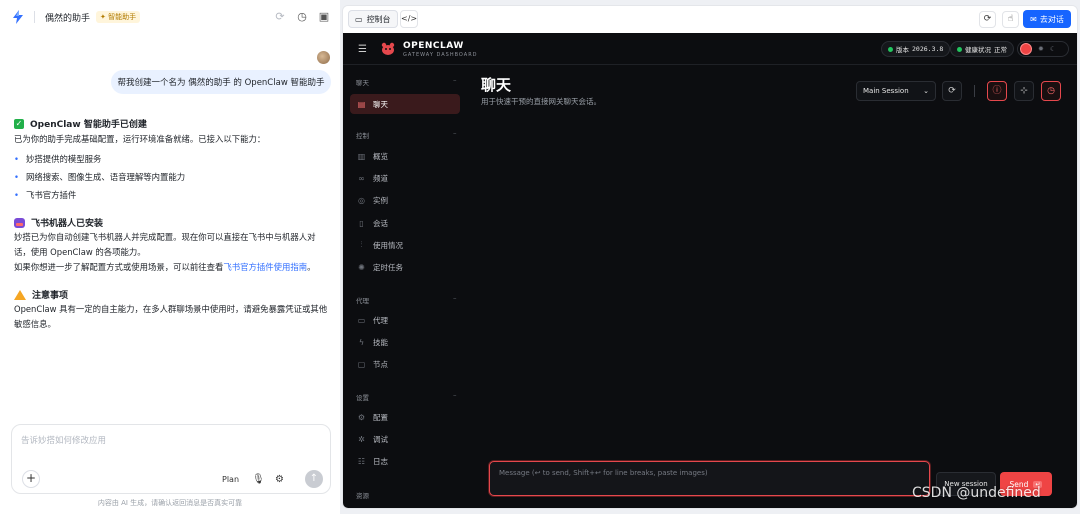 This screenshot has height=514, width=1080. What do you see at coordinates (388, 267) in the screenshot?
I see `sidebar-item-label: 定时任务` at bounding box center [388, 267].